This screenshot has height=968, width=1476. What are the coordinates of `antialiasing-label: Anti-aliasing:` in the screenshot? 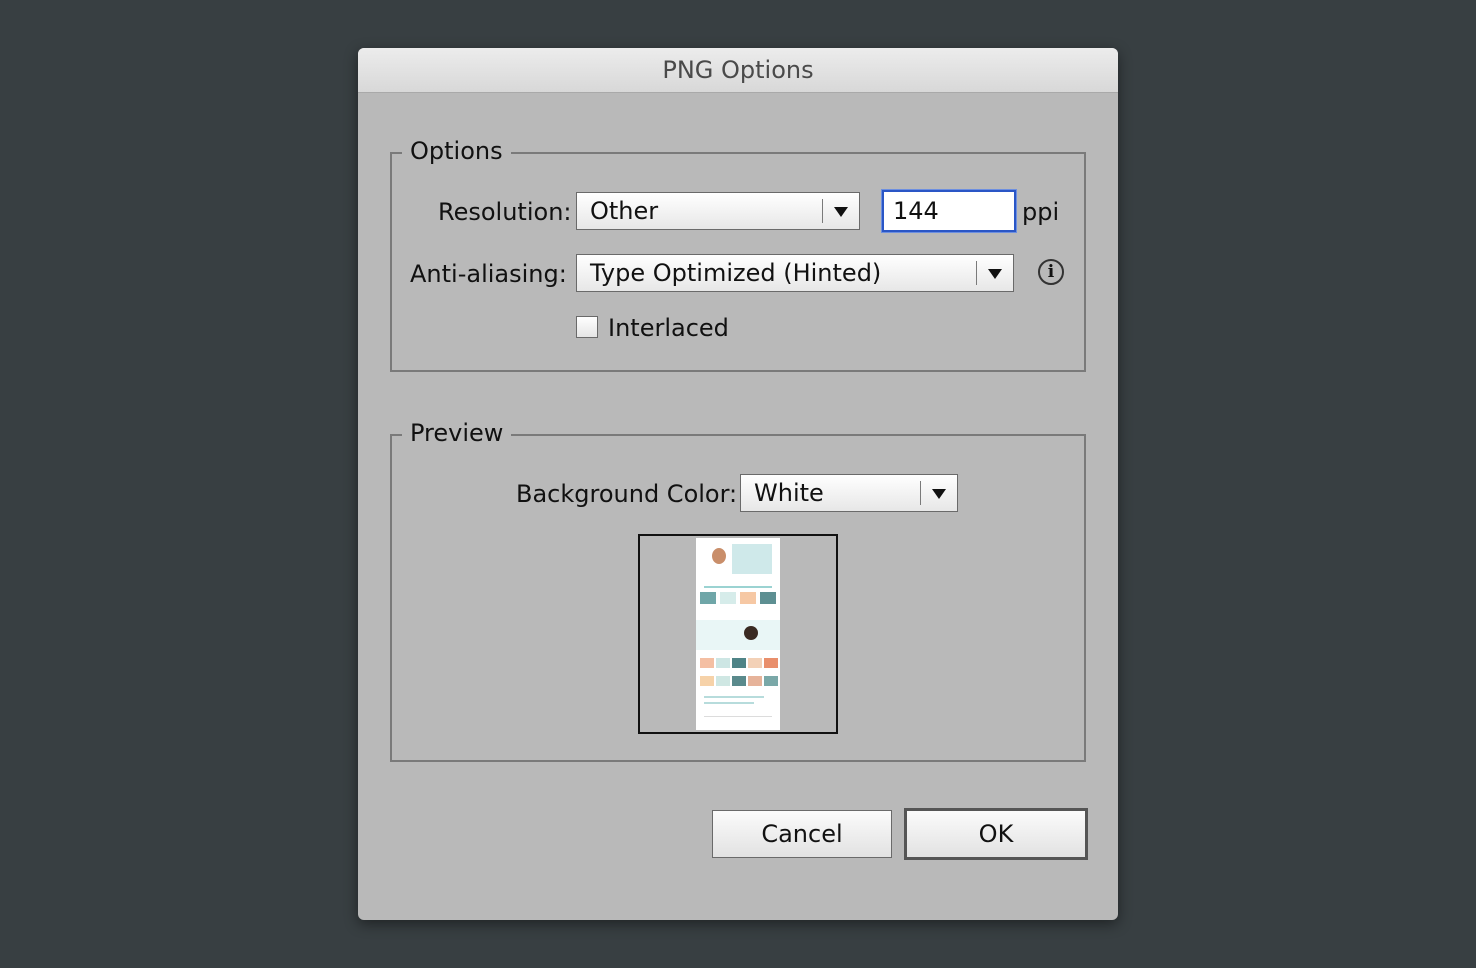 It's located at (488, 274).